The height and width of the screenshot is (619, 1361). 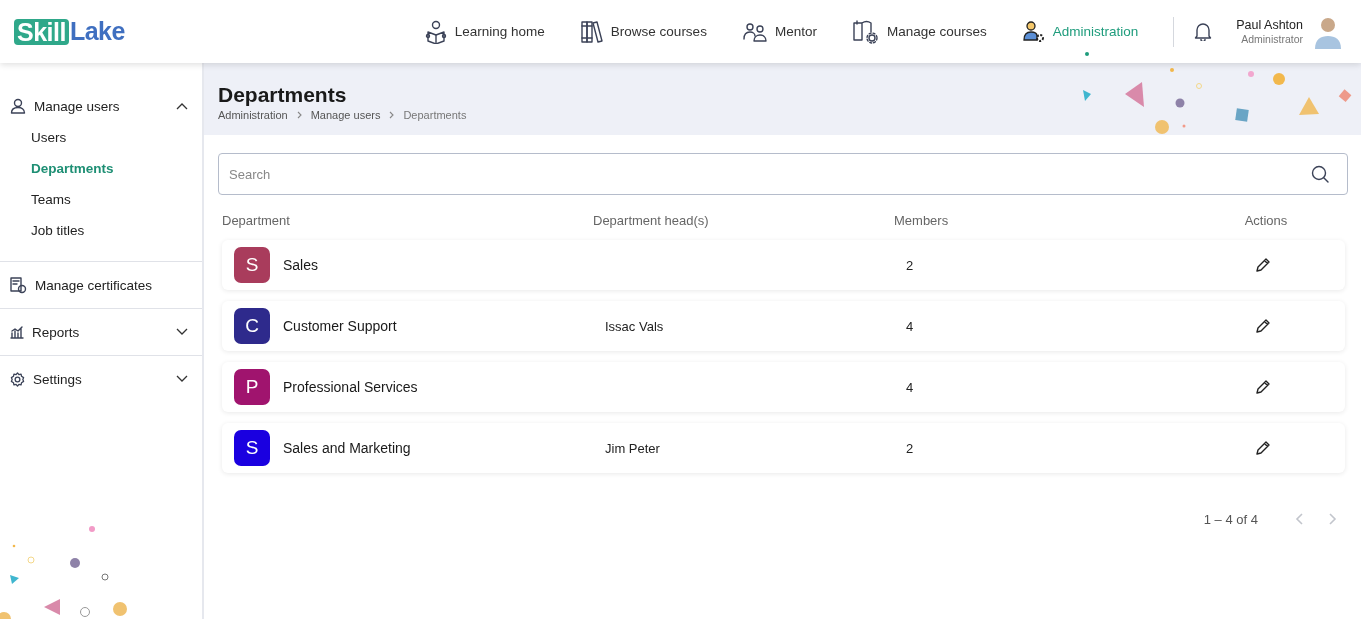 I want to click on notification-bell-icon, so click(x=1203, y=31).